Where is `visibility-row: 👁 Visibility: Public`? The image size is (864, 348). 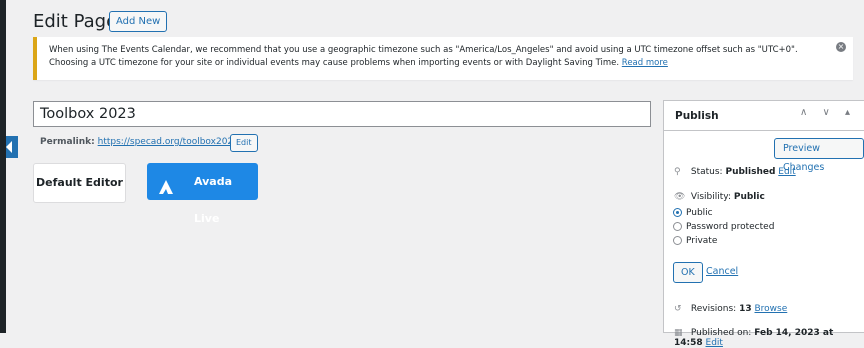
visibility-row: 👁 Visibility: Public is located at coordinates (719, 197).